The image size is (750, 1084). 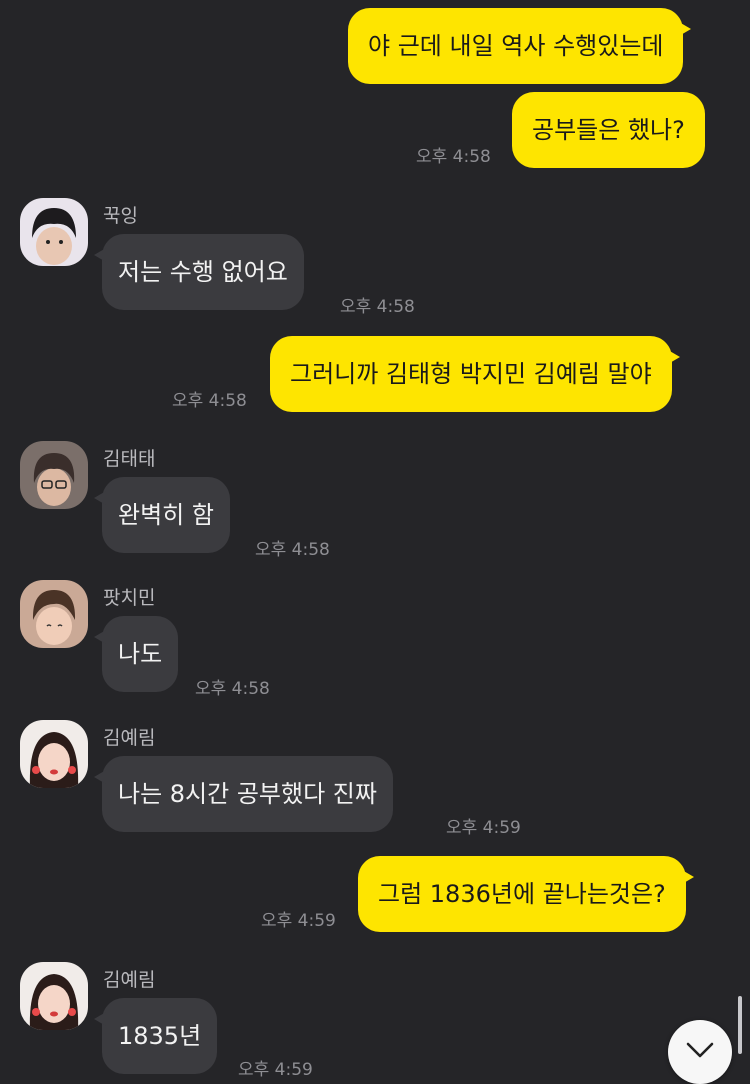 I want to click on message-text: 저는 수행 없어요, so click(x=203, y=272).